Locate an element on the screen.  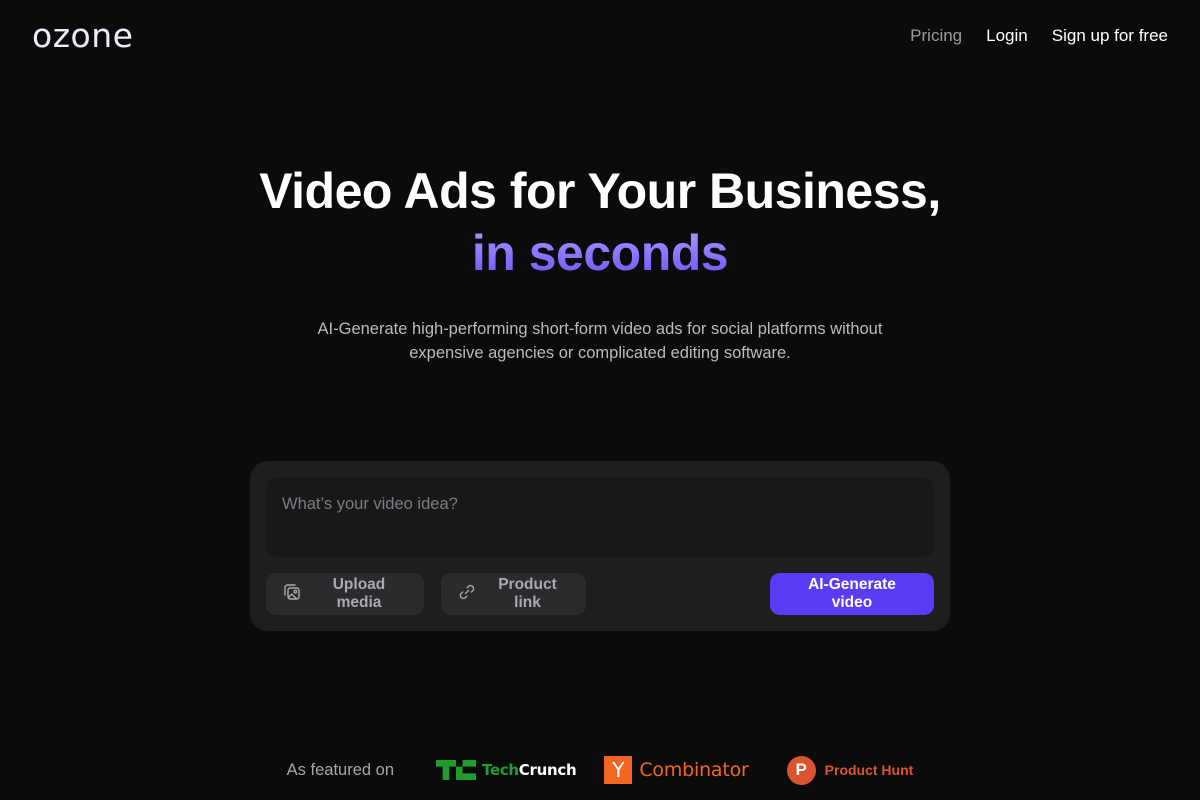
ycombinator-wordmark: Combinator is located at coordinates (694, 770).